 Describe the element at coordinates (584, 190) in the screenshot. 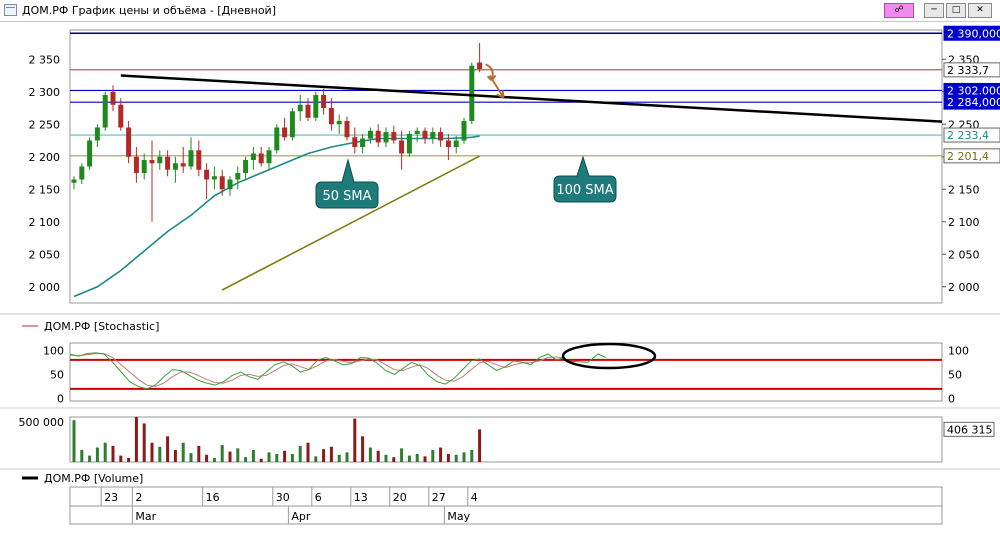

I see `sma100-callout-label: 100 SMA` at that location.